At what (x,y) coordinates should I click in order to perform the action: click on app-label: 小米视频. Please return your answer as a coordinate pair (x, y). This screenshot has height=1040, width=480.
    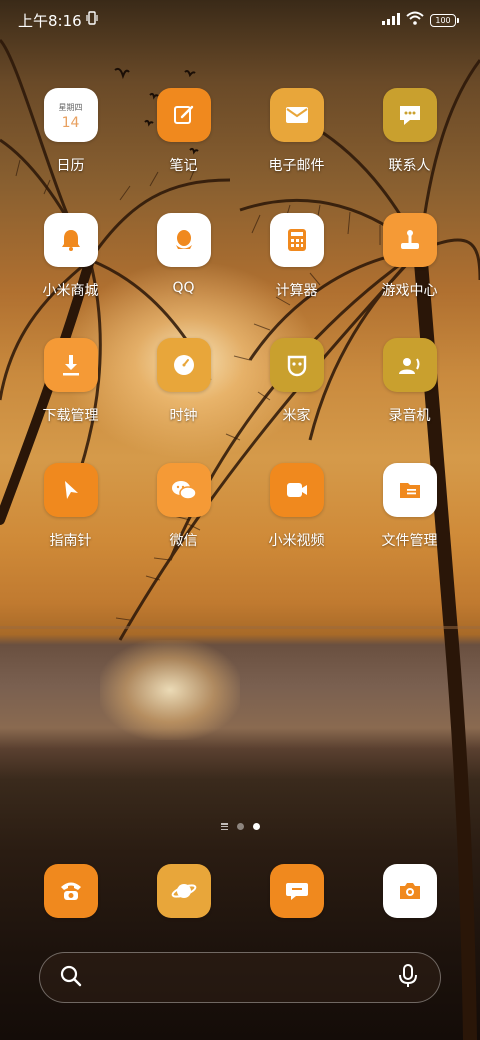
    Looking at the image, I should click on (296, 541).